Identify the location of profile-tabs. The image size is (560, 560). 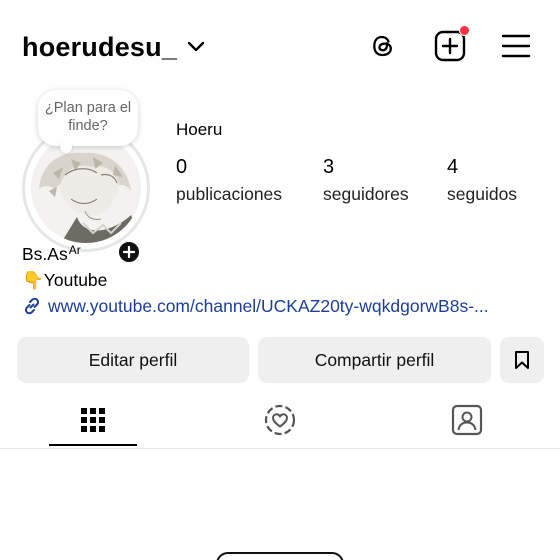
(280, 421).